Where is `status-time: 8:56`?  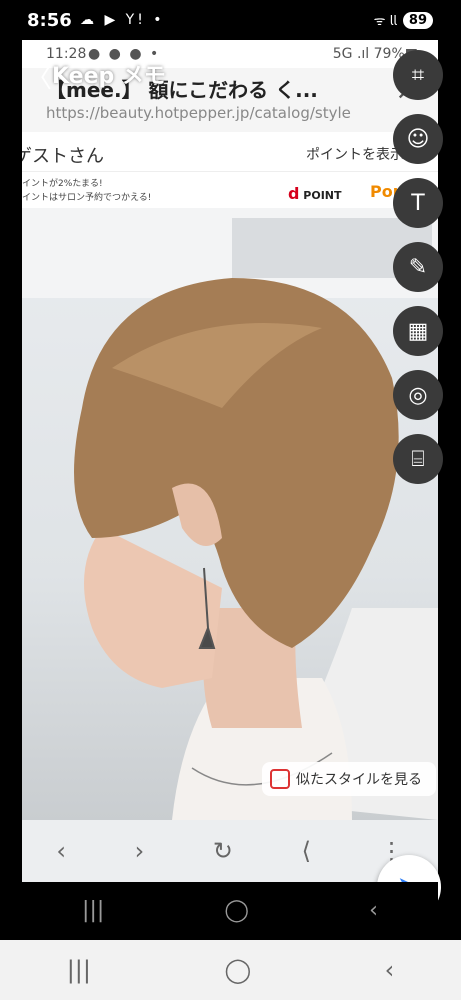 status-time: 8:56 is located at coordinates (49, 20).